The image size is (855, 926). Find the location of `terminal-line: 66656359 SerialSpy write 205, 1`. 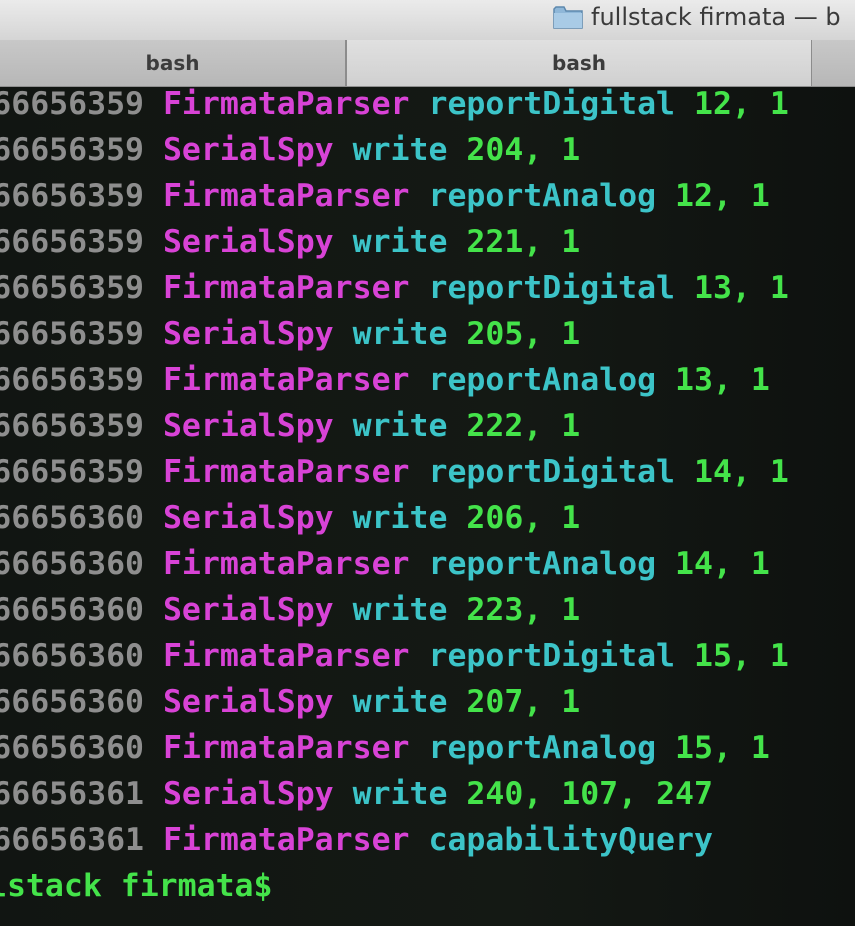

terminal-line: 66656359 SerialSpy write 205, 1 is located at coordinates (290, 334).